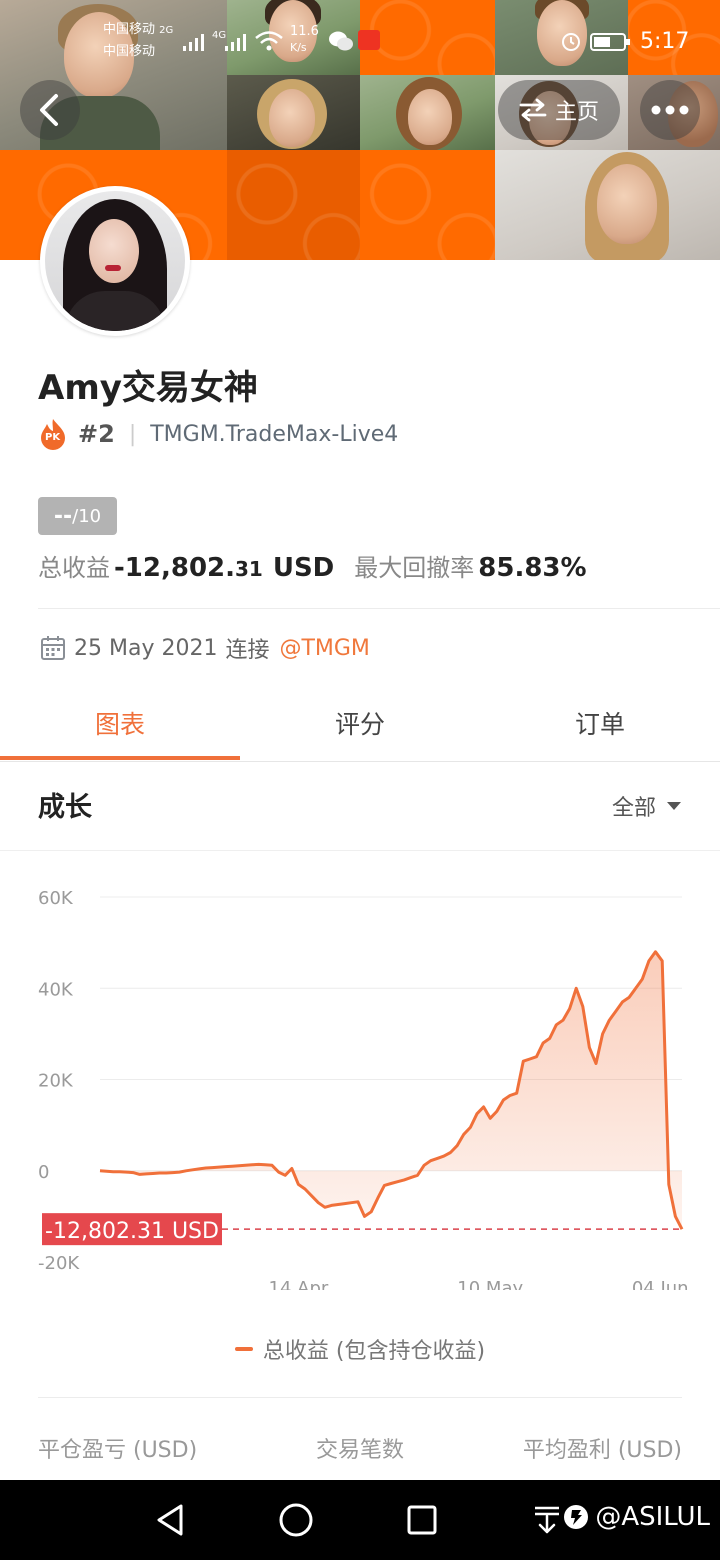  Describe the element at coordinates (249, 569) in the screenshot. I see `total-profit-cents: 31` at that location.